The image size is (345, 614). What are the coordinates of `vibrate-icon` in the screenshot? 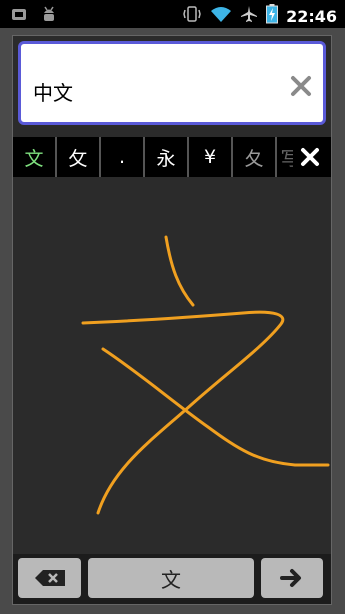 It's located at (192, 16).